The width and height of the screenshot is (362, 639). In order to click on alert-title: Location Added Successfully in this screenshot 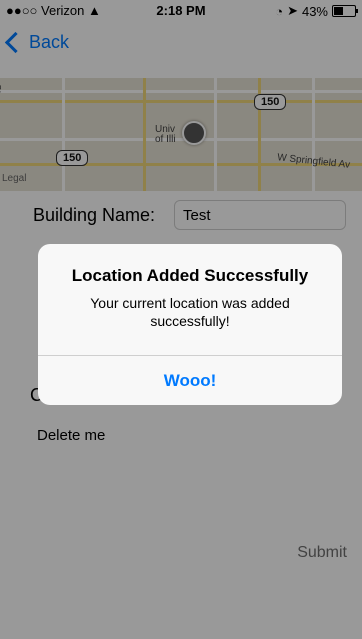, I will do `click(190, 275)`.